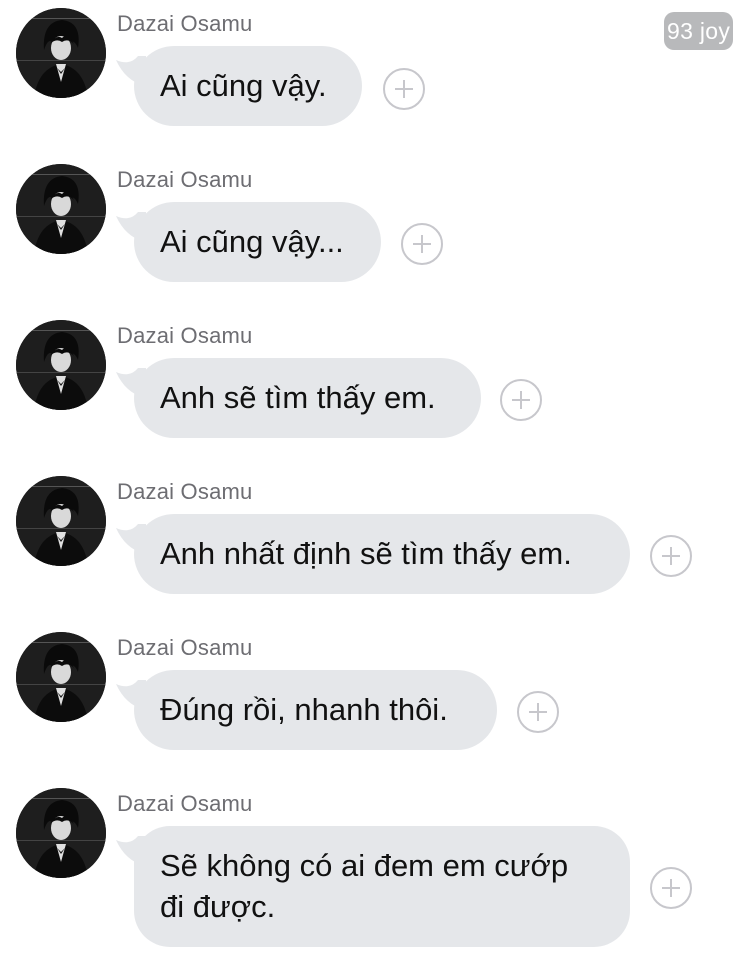 This screenshot has width=750, height=971. I want to click on message-text-line: Sẽ không có ai đem em cướp, so click(364, 865).